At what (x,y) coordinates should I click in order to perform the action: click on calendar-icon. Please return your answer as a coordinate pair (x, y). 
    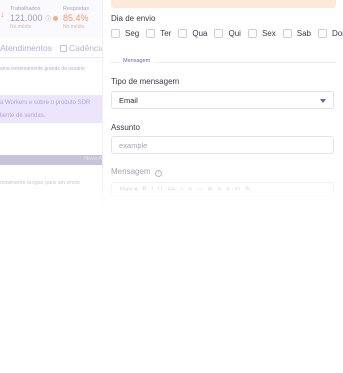
    Looking at the image, I should click on (63, 48).